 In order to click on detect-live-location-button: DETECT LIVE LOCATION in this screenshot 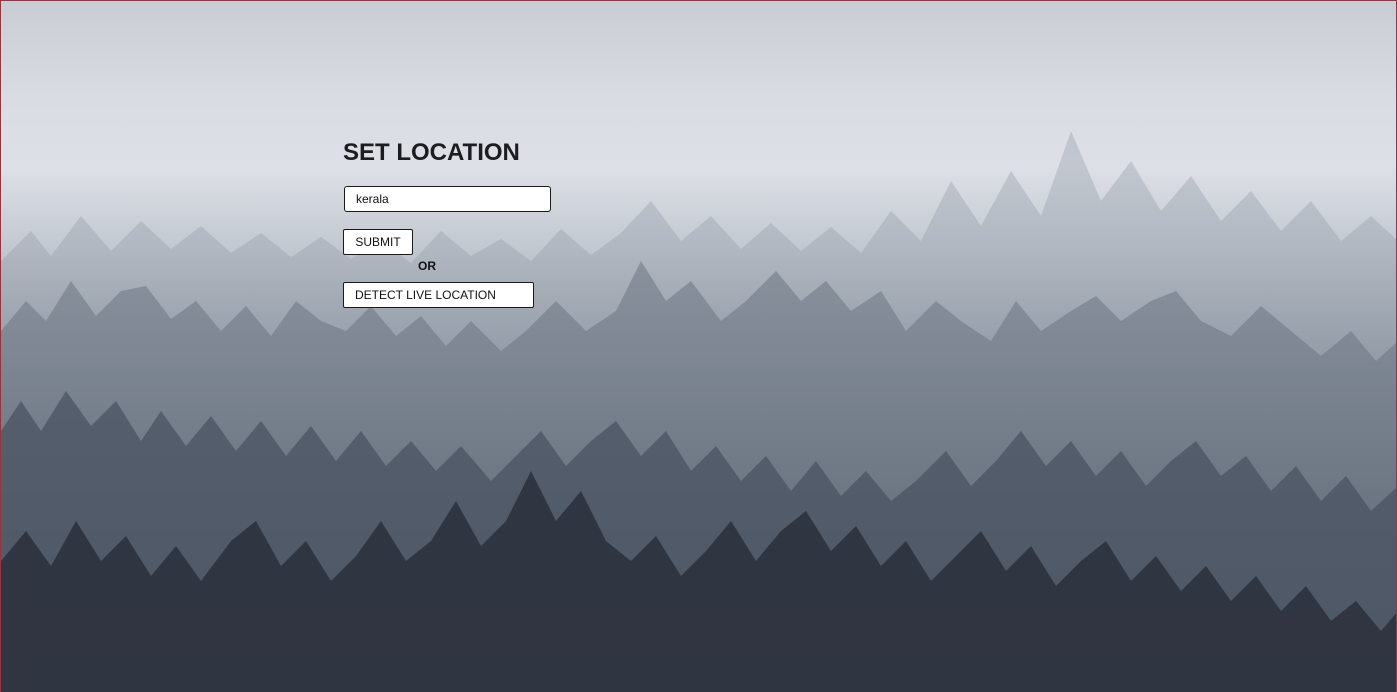, I will do `click(438, 295)`.